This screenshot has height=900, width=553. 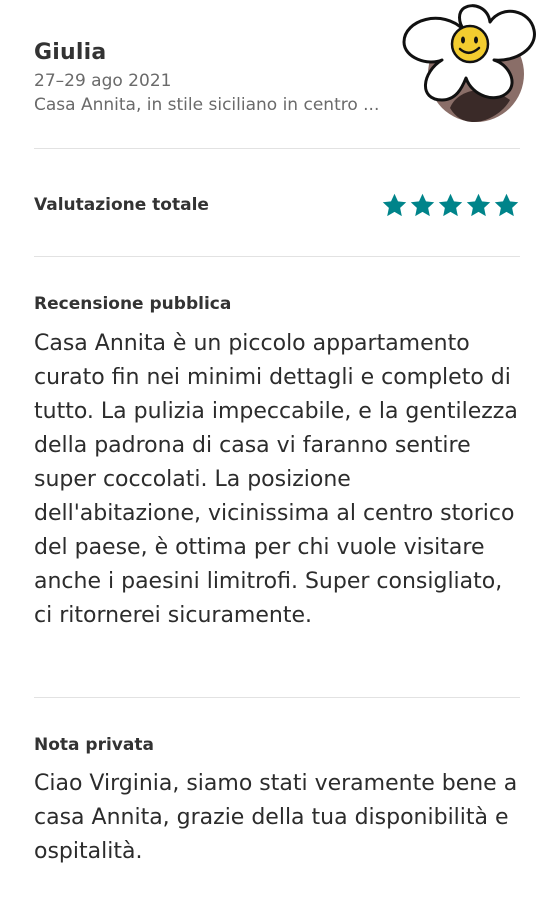 What do you see at coordinates (70, 52) in the screenshot?
I see `guest-name: Giulia` at bounding box center [70, 52].